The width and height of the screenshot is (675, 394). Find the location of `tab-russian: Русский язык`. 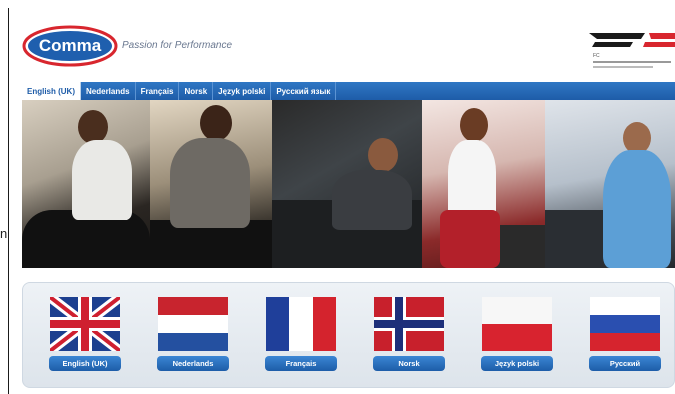

tab-russian: Русский язык is located at coordinates (304, 91).